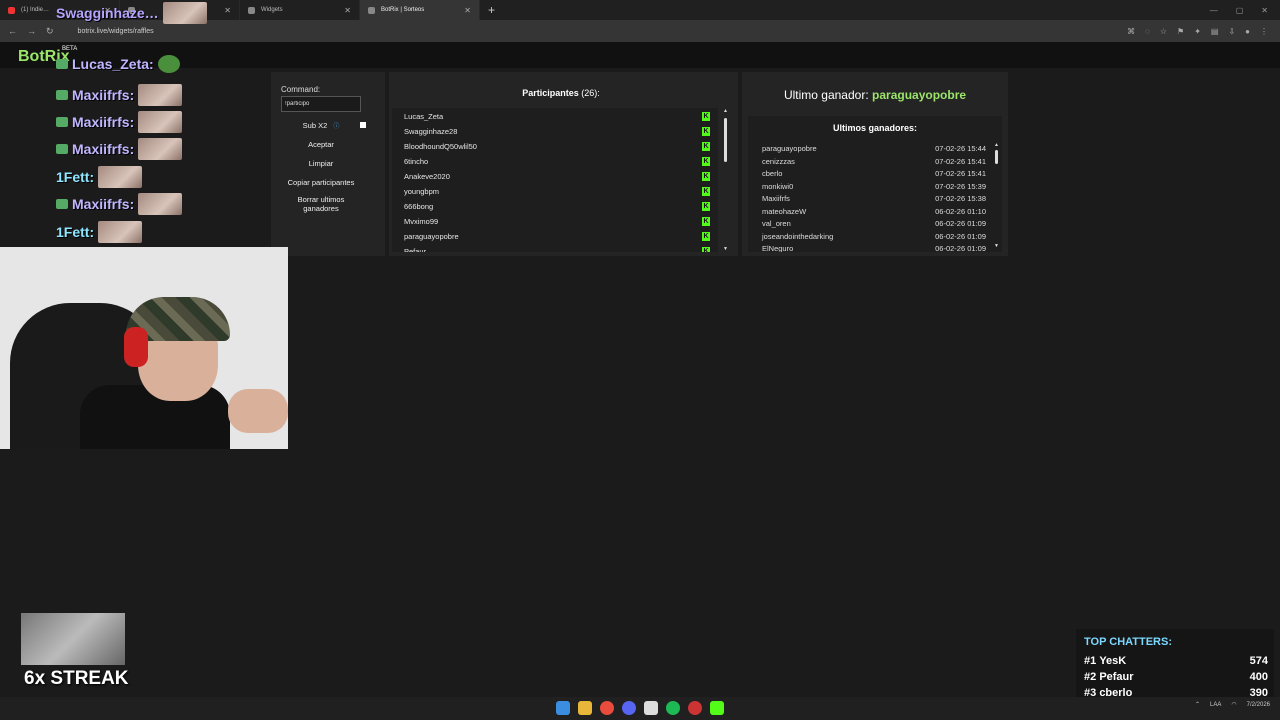  I want to click on command-label: Command:, so click(301, 89).